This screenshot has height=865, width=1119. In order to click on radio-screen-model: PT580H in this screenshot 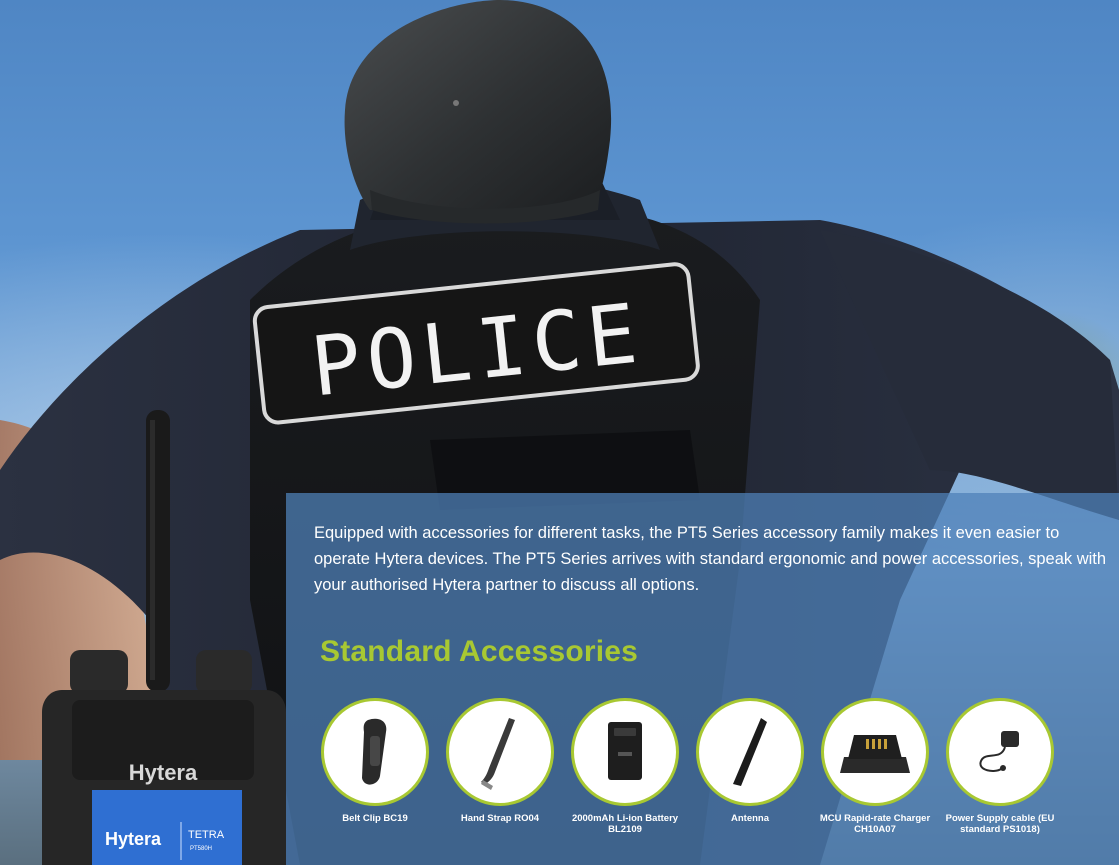, I will do `click(201, 849)`.